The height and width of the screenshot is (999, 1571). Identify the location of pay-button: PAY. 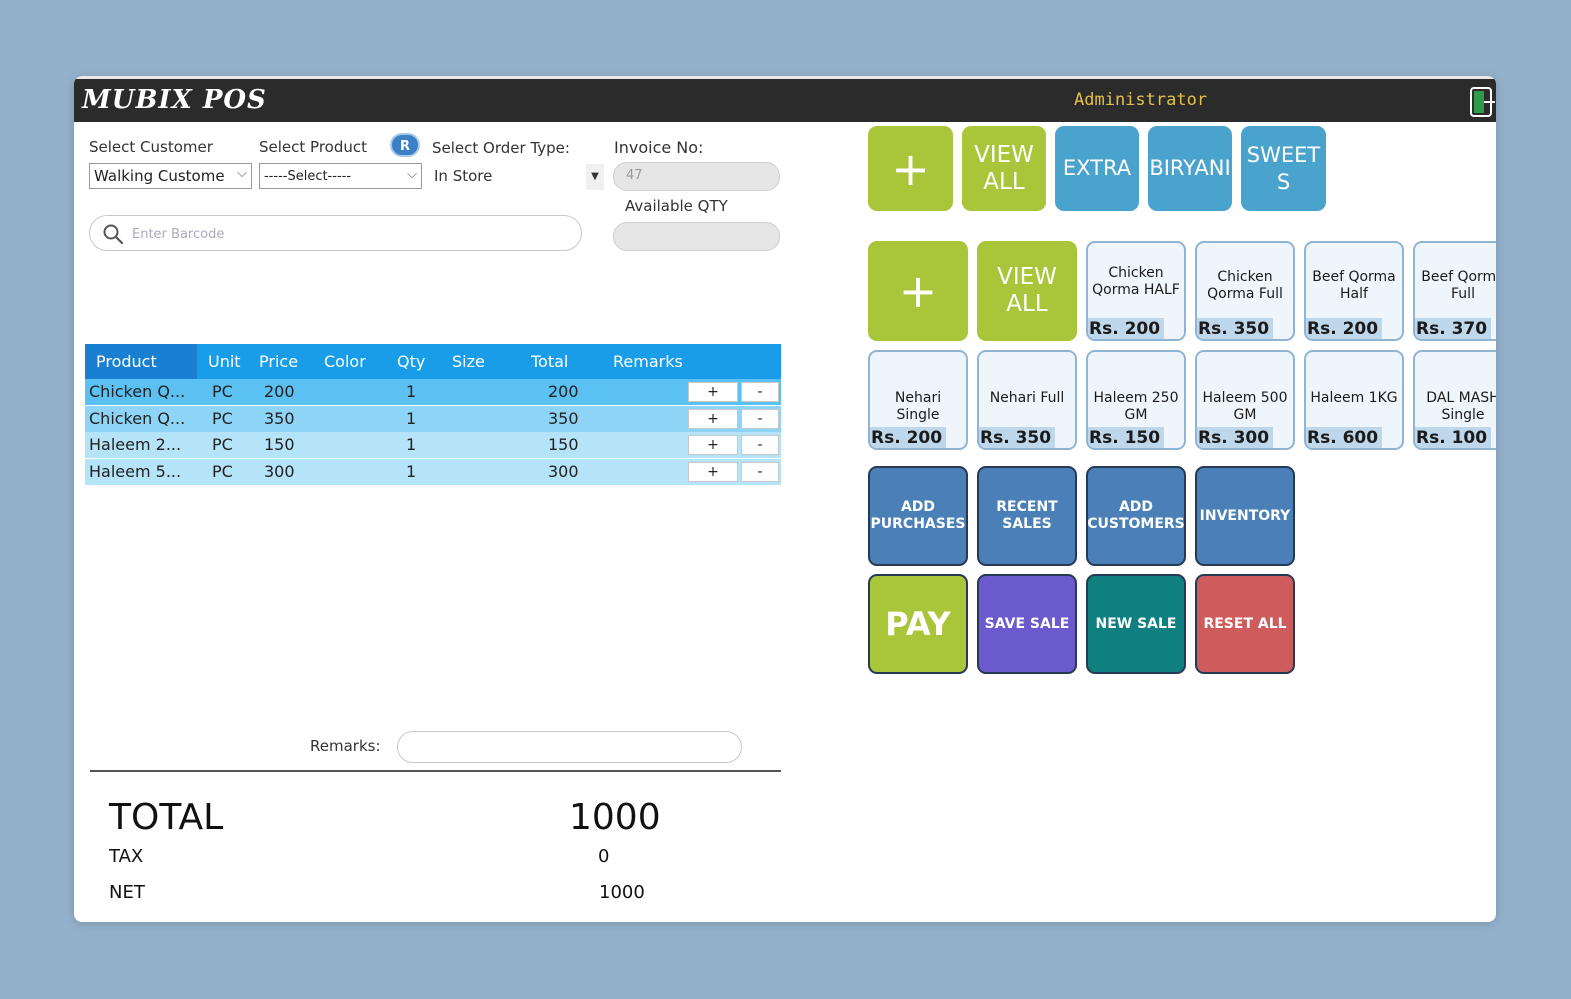
(918, 624).